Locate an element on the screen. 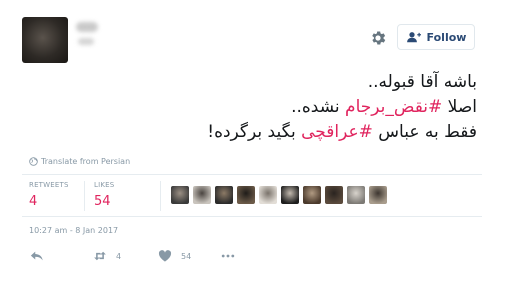  retweet-icon is located at coordinates (100, 256).